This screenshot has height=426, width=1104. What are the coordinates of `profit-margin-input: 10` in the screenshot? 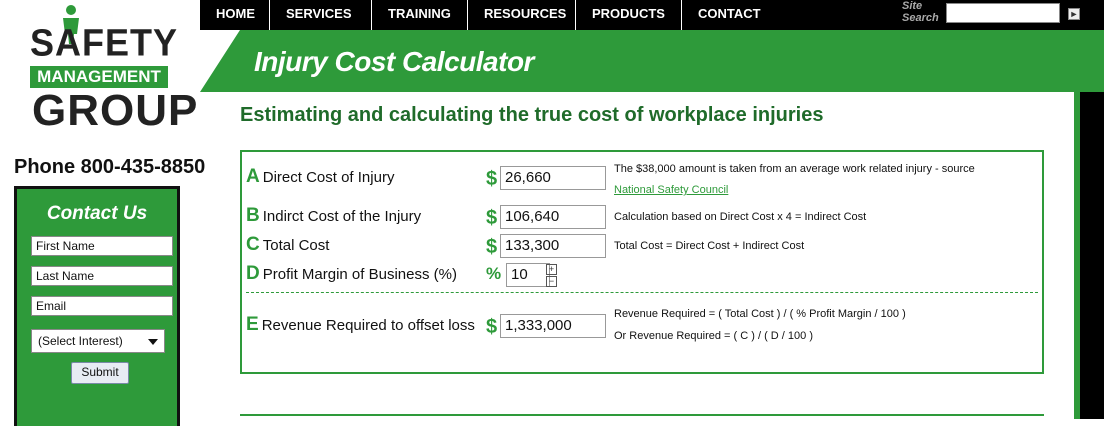 It's located at (528, 275).